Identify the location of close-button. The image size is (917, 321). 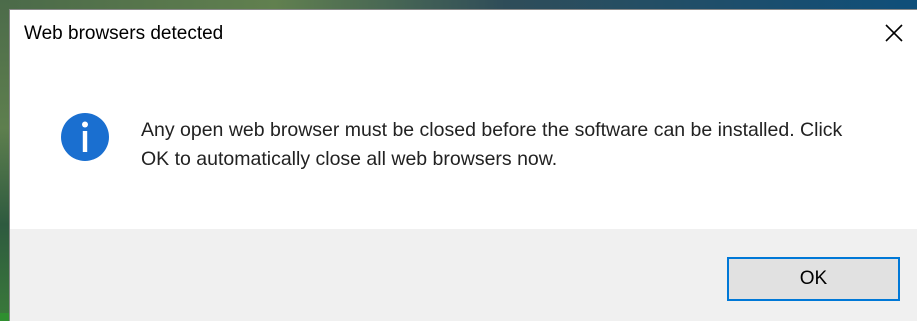
(894, 33).